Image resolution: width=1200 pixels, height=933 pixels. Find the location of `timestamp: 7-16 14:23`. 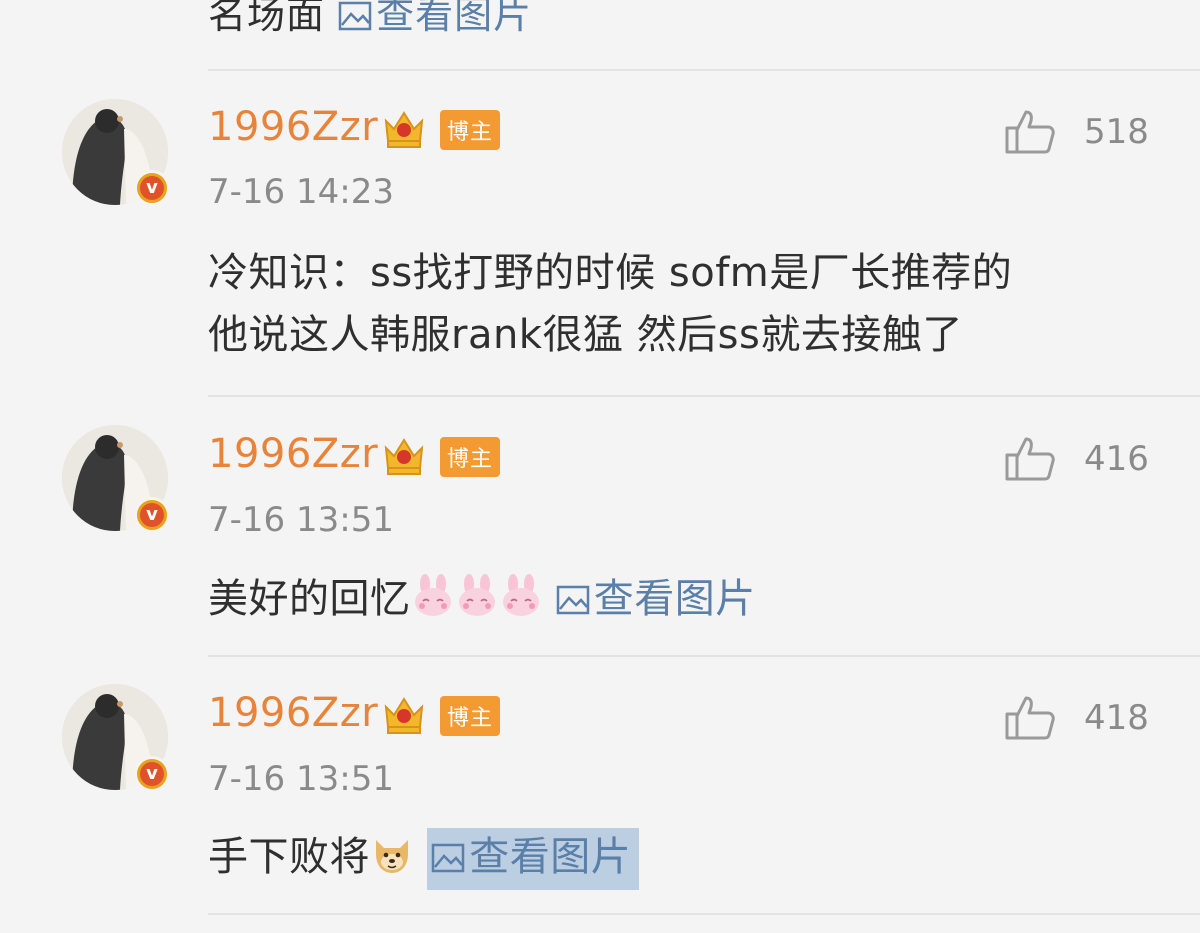

timestamp: 7-16 14:23 is located at coordinates (301, 192).